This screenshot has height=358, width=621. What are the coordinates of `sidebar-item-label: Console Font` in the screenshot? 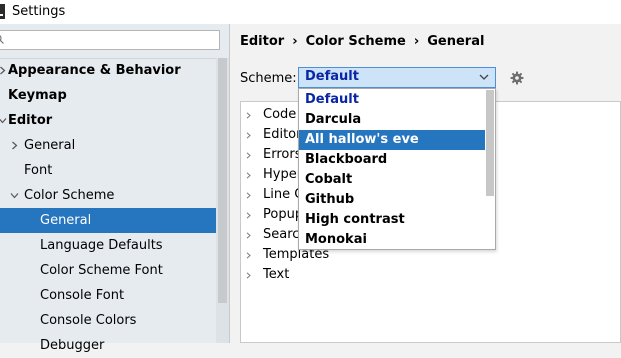 It's located at (82, 295).